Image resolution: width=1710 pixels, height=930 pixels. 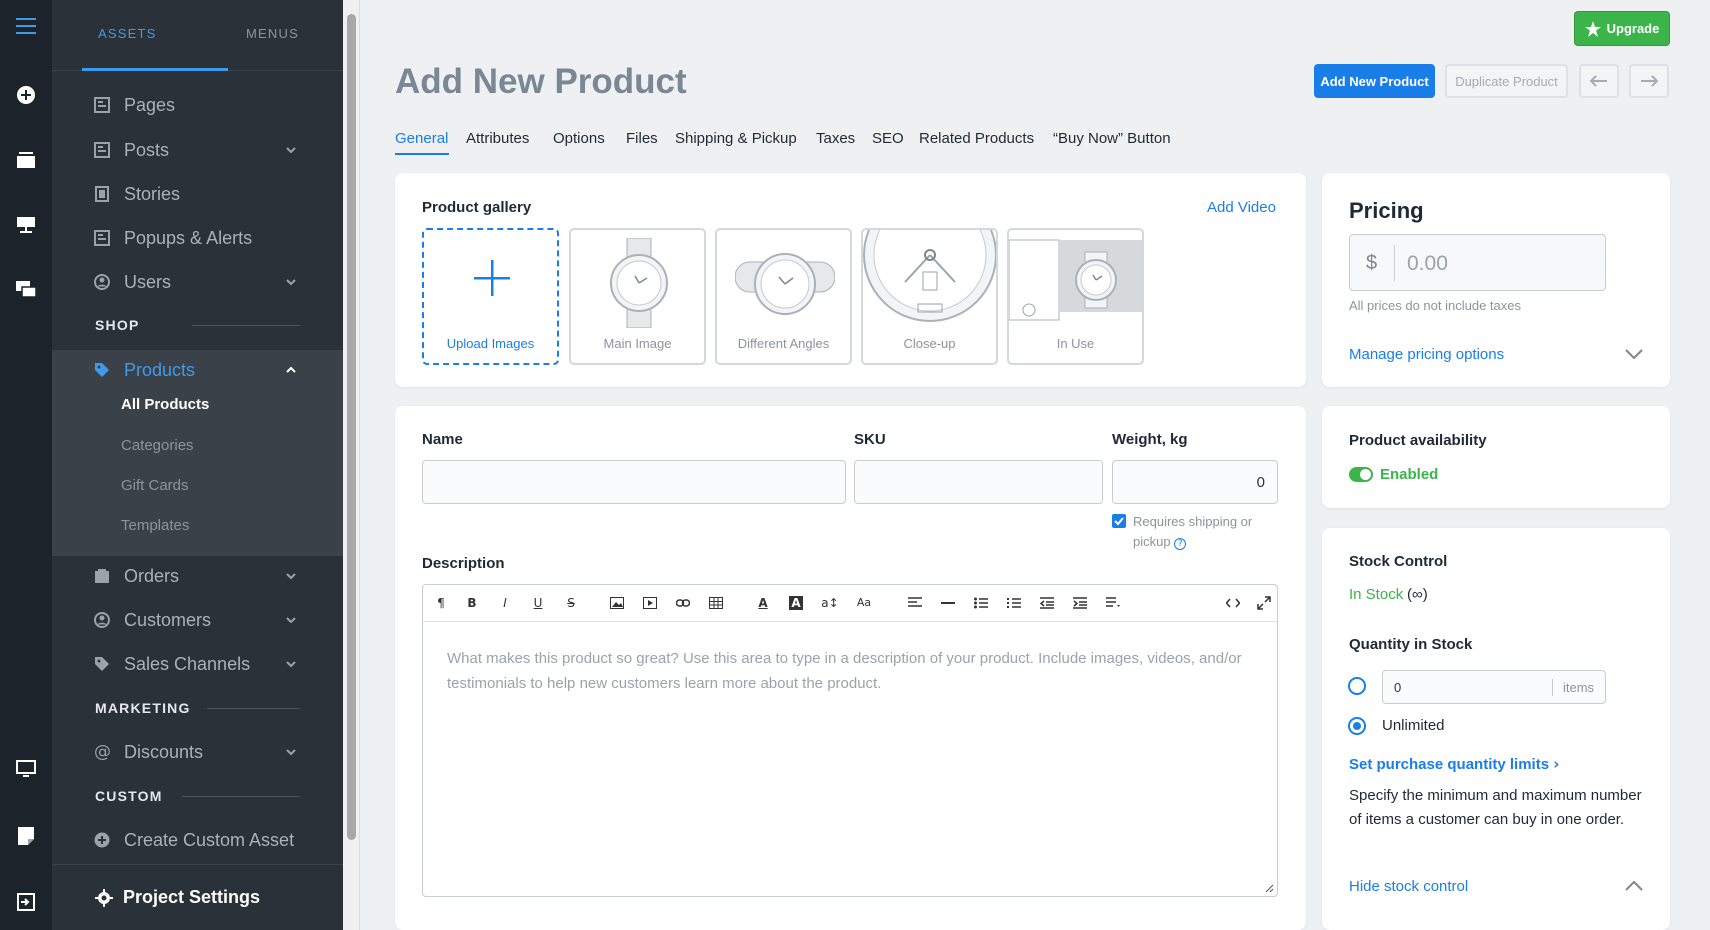 I want to click on add-new-product-button: Add New Product, so click(x=1374, y=81).